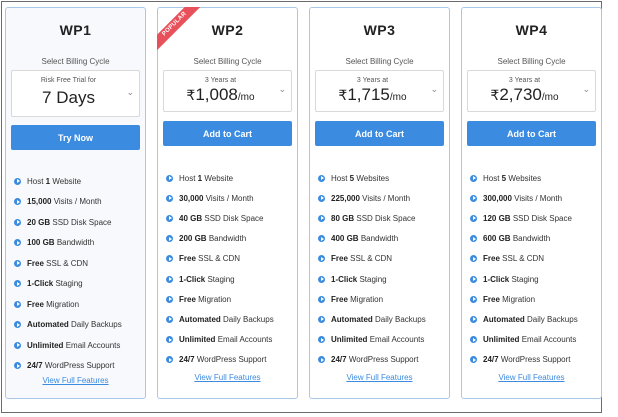 The image size is (618, 417). What do you see at coordinates (213, 239) in the screenshot?
I see `feature-text: 200 GB Bandwidth` at bounding box center [213, 239].